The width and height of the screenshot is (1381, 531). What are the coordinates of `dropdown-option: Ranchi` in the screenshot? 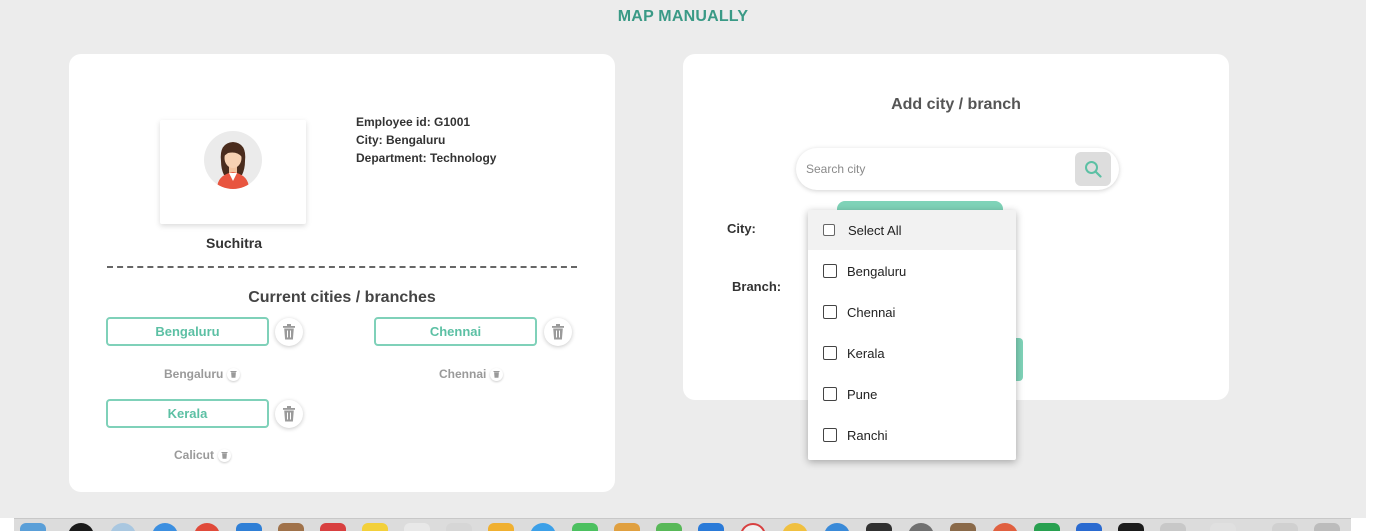 It's located at (912, 435).